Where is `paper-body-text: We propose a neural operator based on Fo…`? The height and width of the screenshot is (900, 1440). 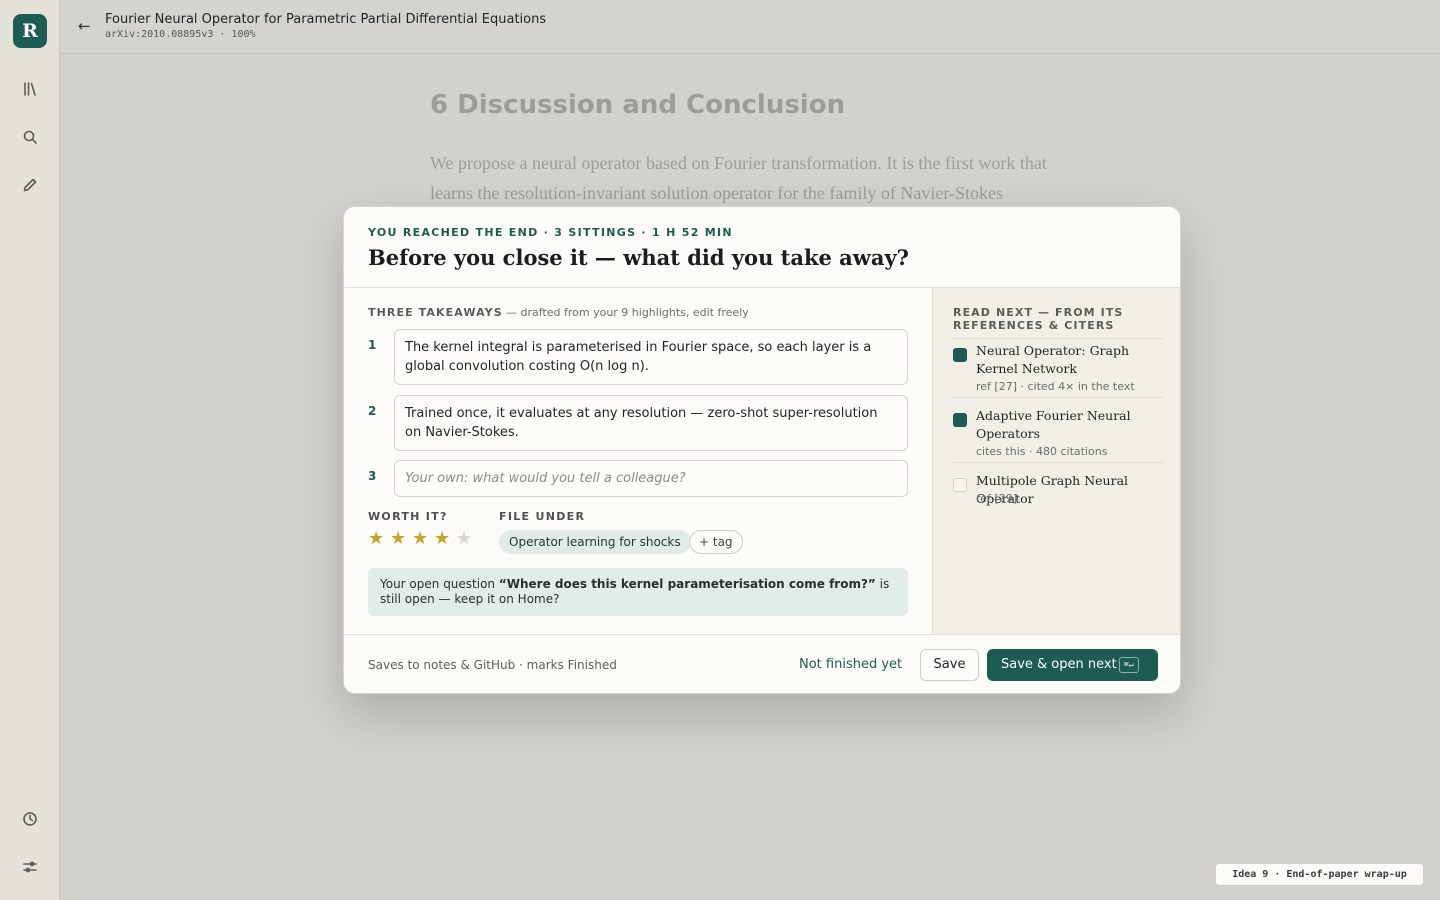
paper-body-text: We propose a neural operator based on Fo… is located at coordinates (738, 178).